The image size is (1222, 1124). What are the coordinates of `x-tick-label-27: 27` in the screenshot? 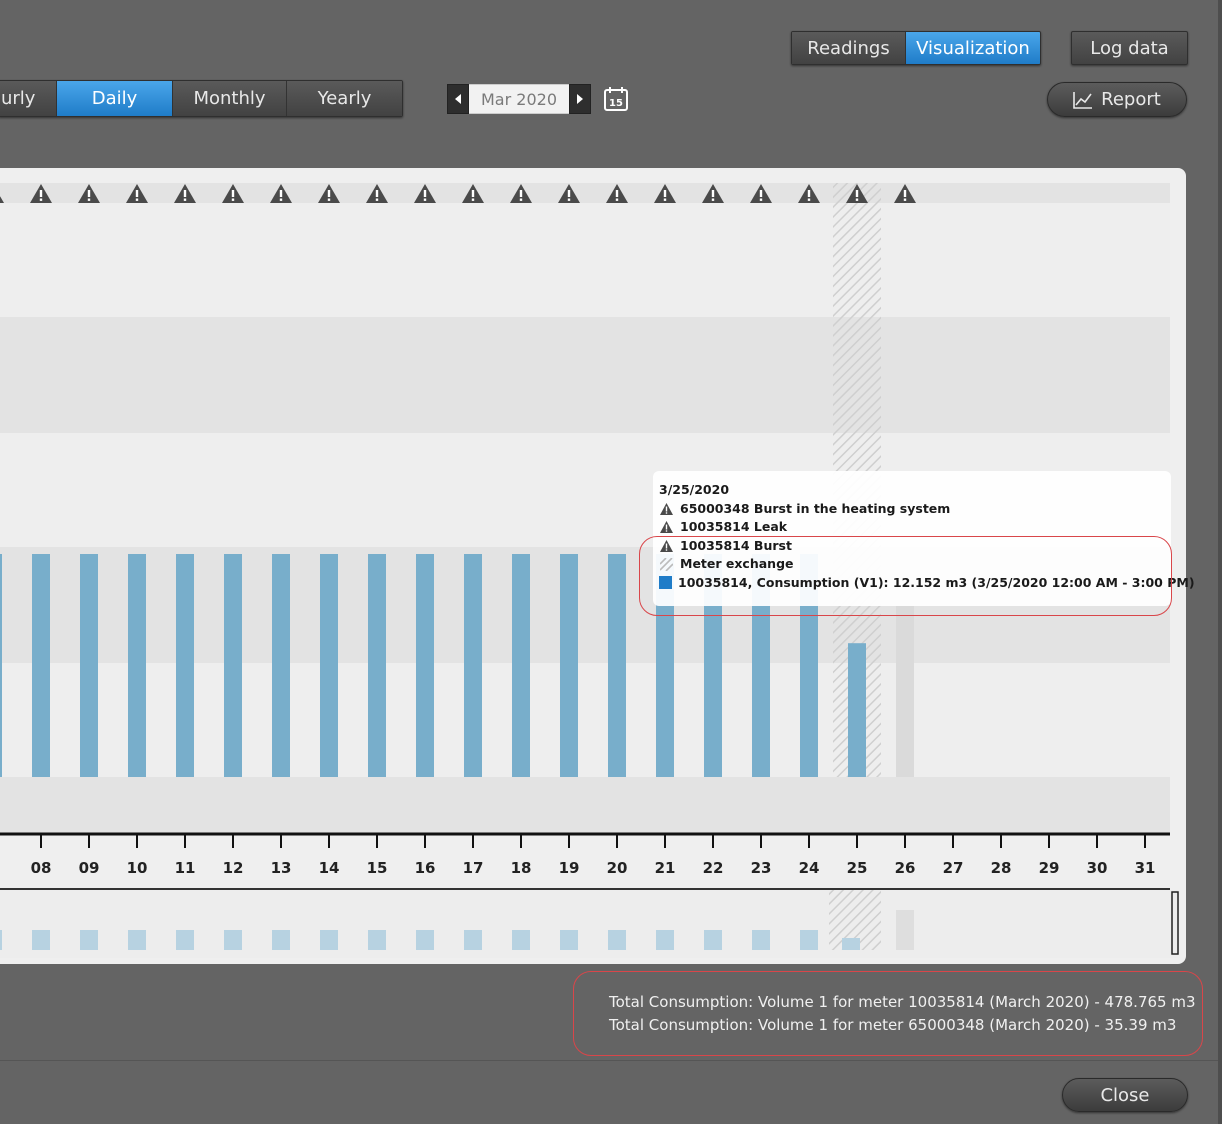 It's located at (953, 868).